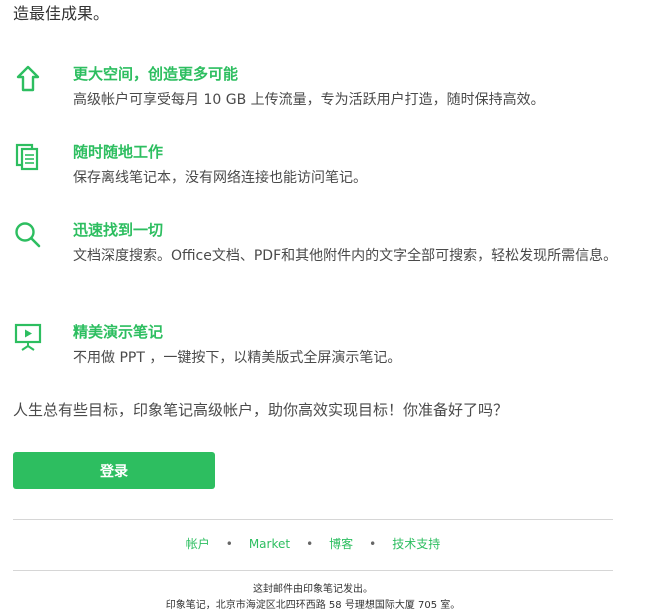 The height and width of the screenshot is (616, 648). I want to click on divider-bottom, so click(313, 570).